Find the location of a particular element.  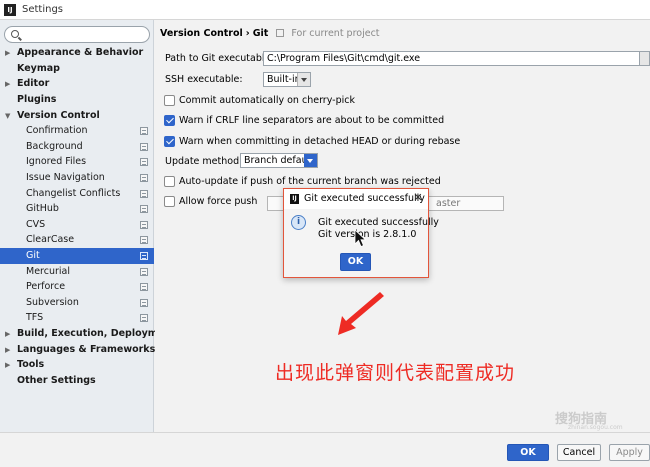

sidebar-item-git: Git is located at coordinates (77, 256).